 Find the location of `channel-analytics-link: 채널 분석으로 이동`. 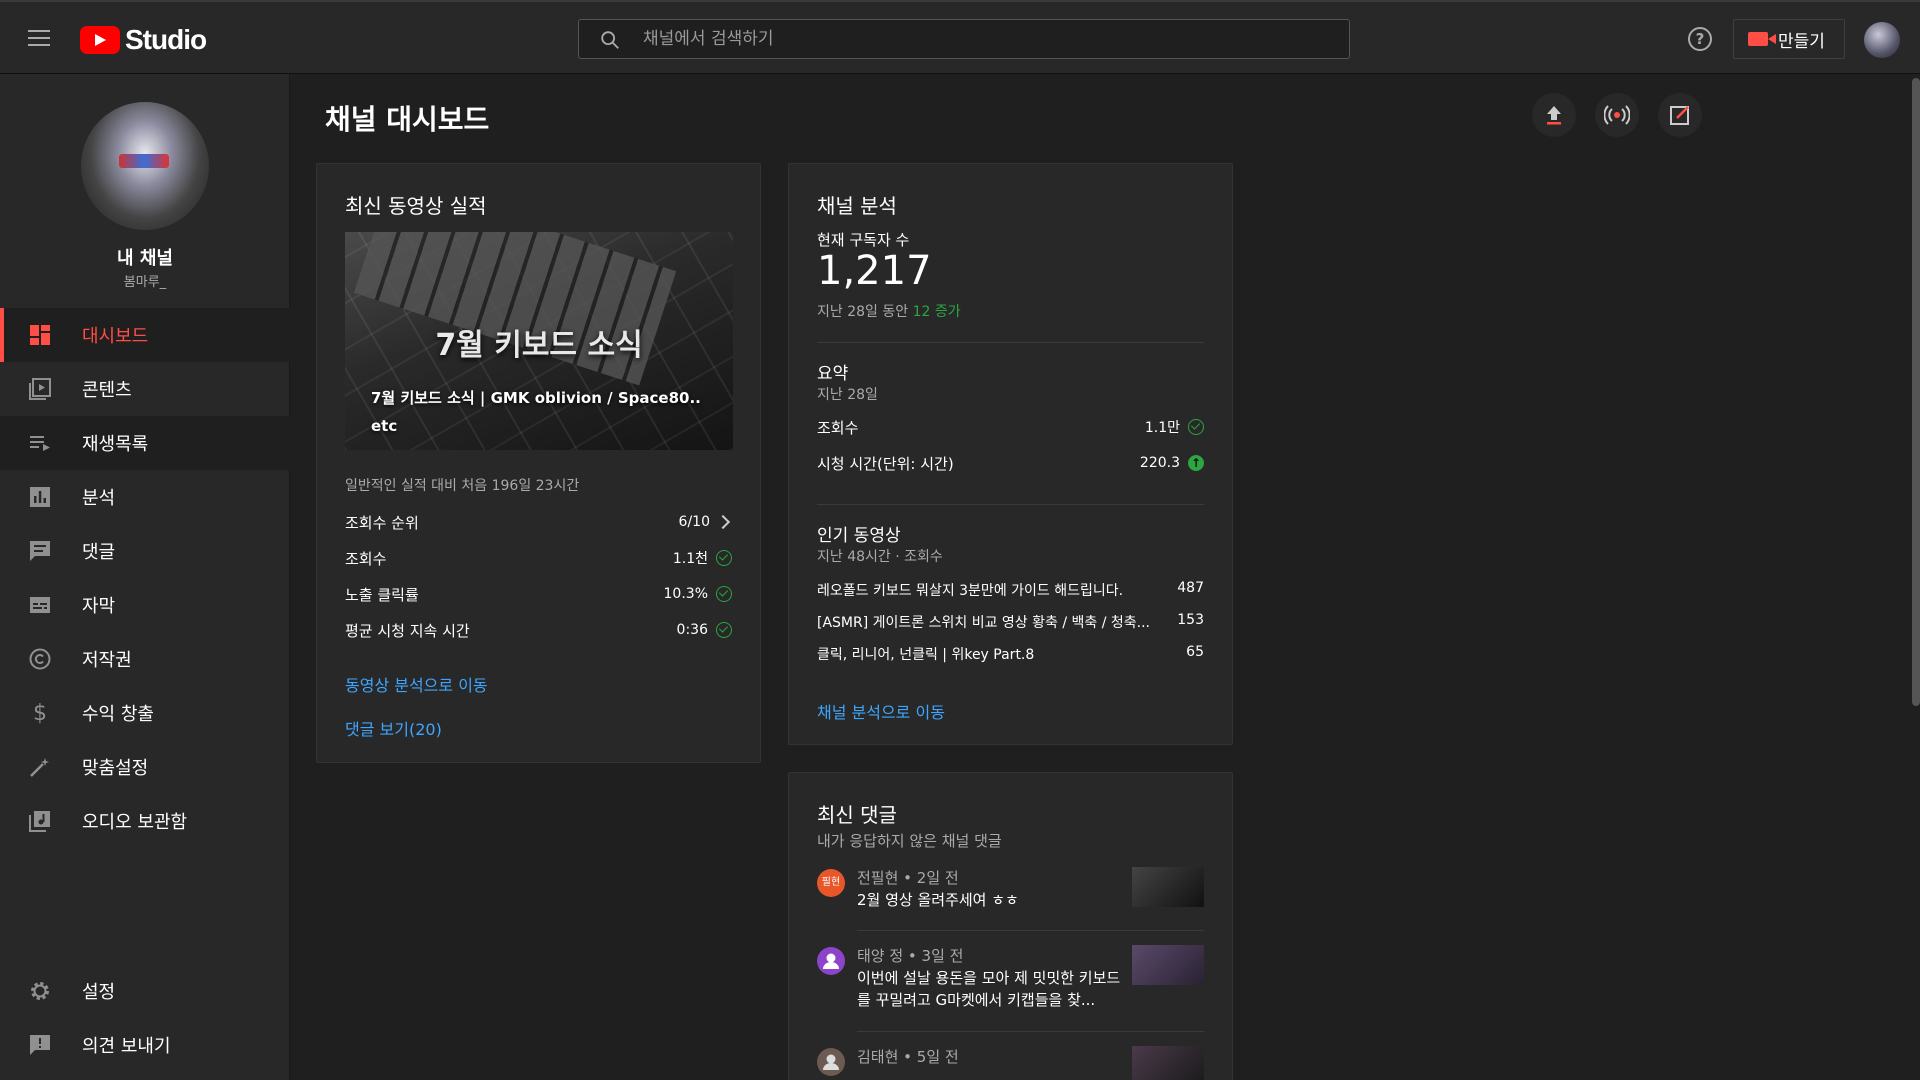

channel-analytics-link: 채널 분석으로 이동 is located at coordinates (881, 711).